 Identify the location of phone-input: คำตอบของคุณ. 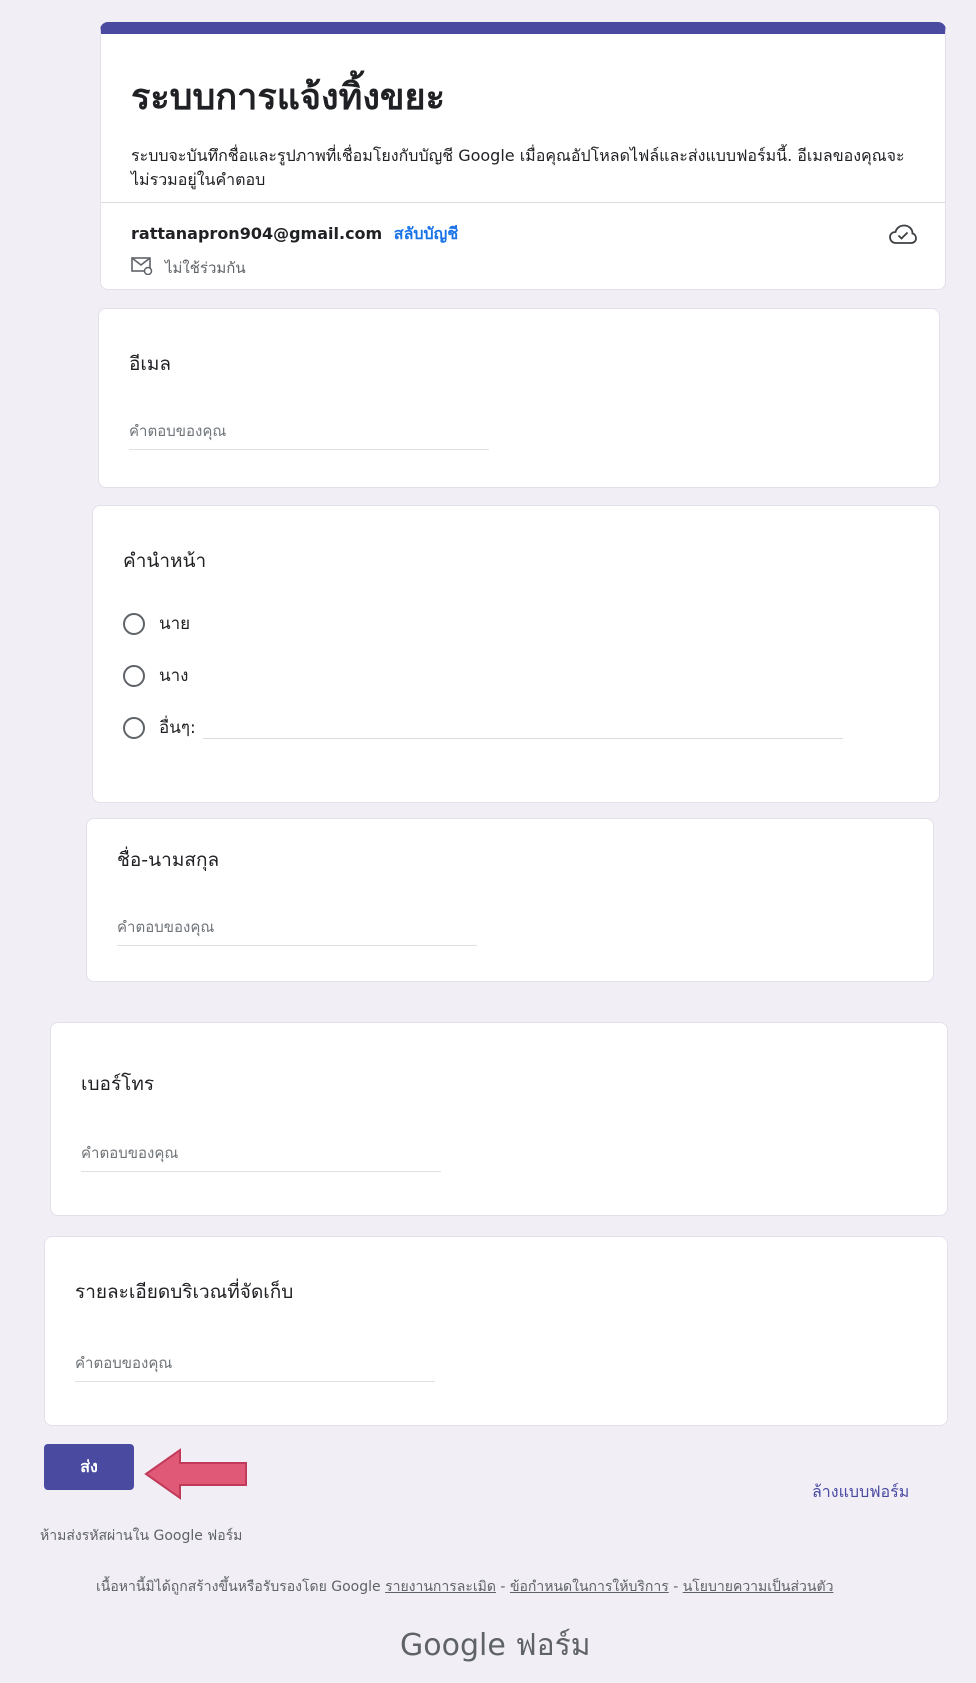
(129, 1153).